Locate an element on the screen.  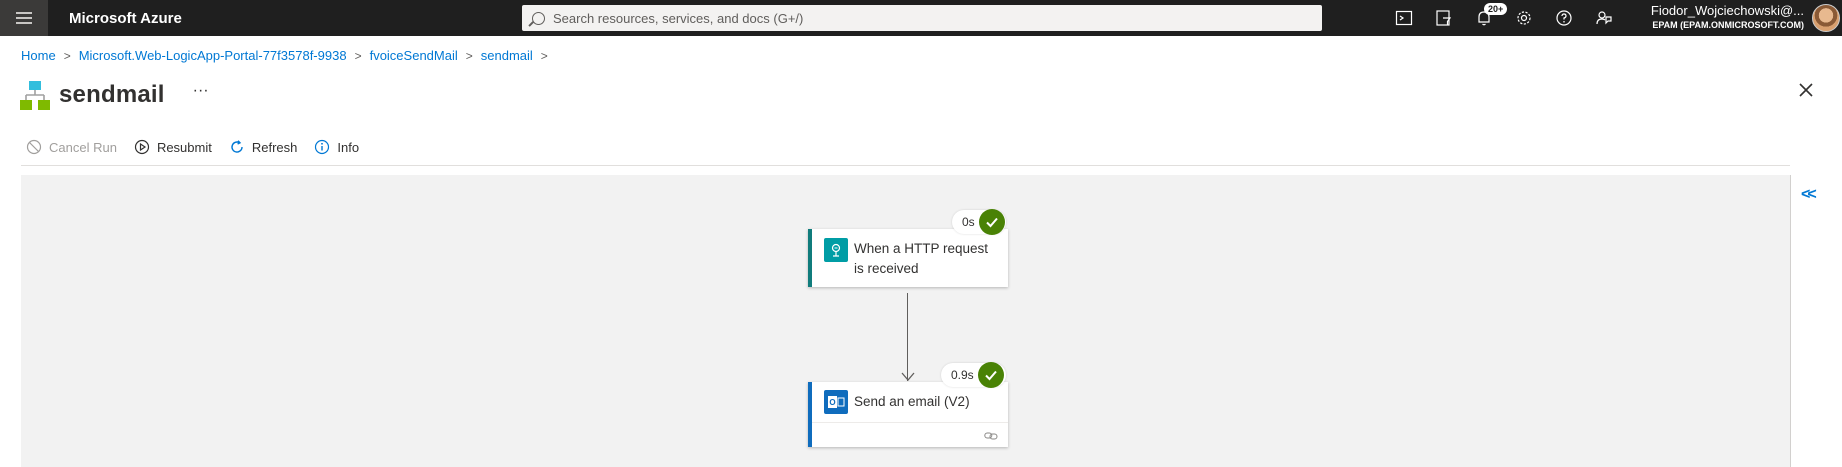
action-title-line1: Send an email (V2) is located at coordinates (912, 401).